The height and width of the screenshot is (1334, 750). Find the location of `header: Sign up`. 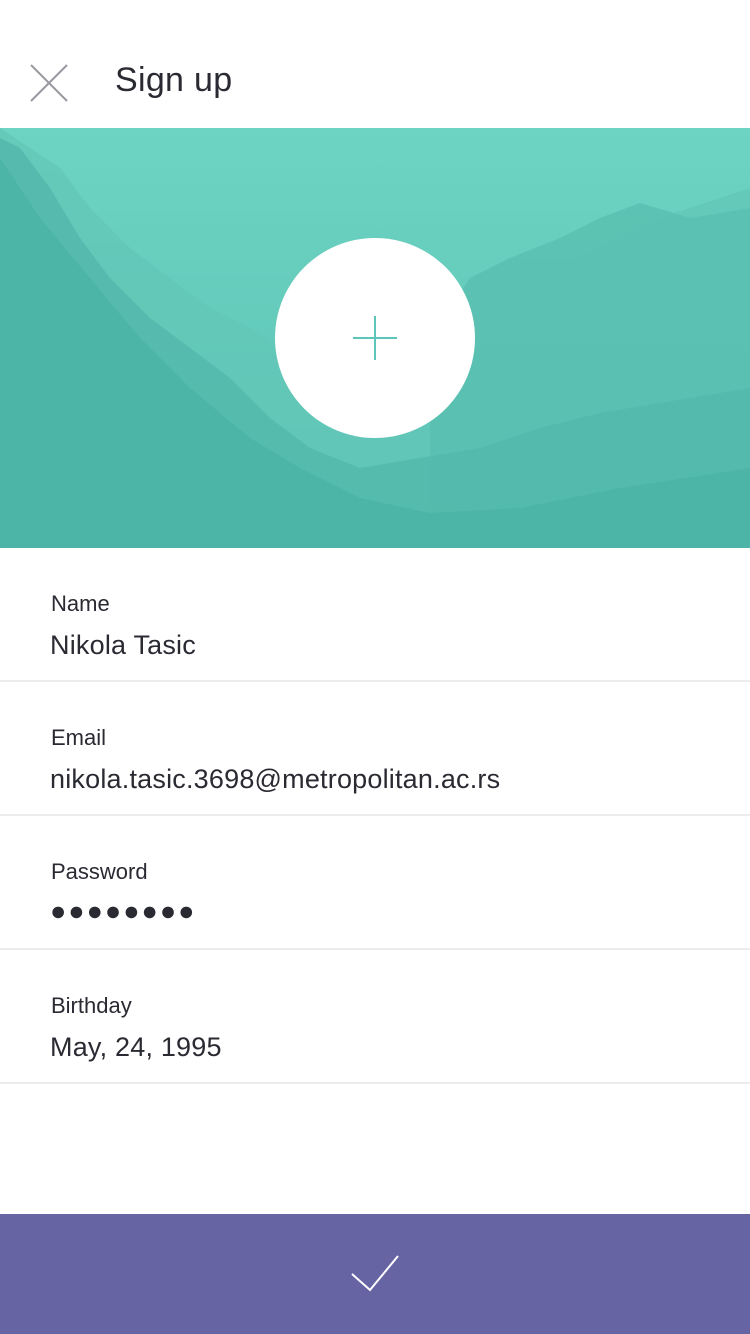

header: Sign up is located at coordinates (375, 64).